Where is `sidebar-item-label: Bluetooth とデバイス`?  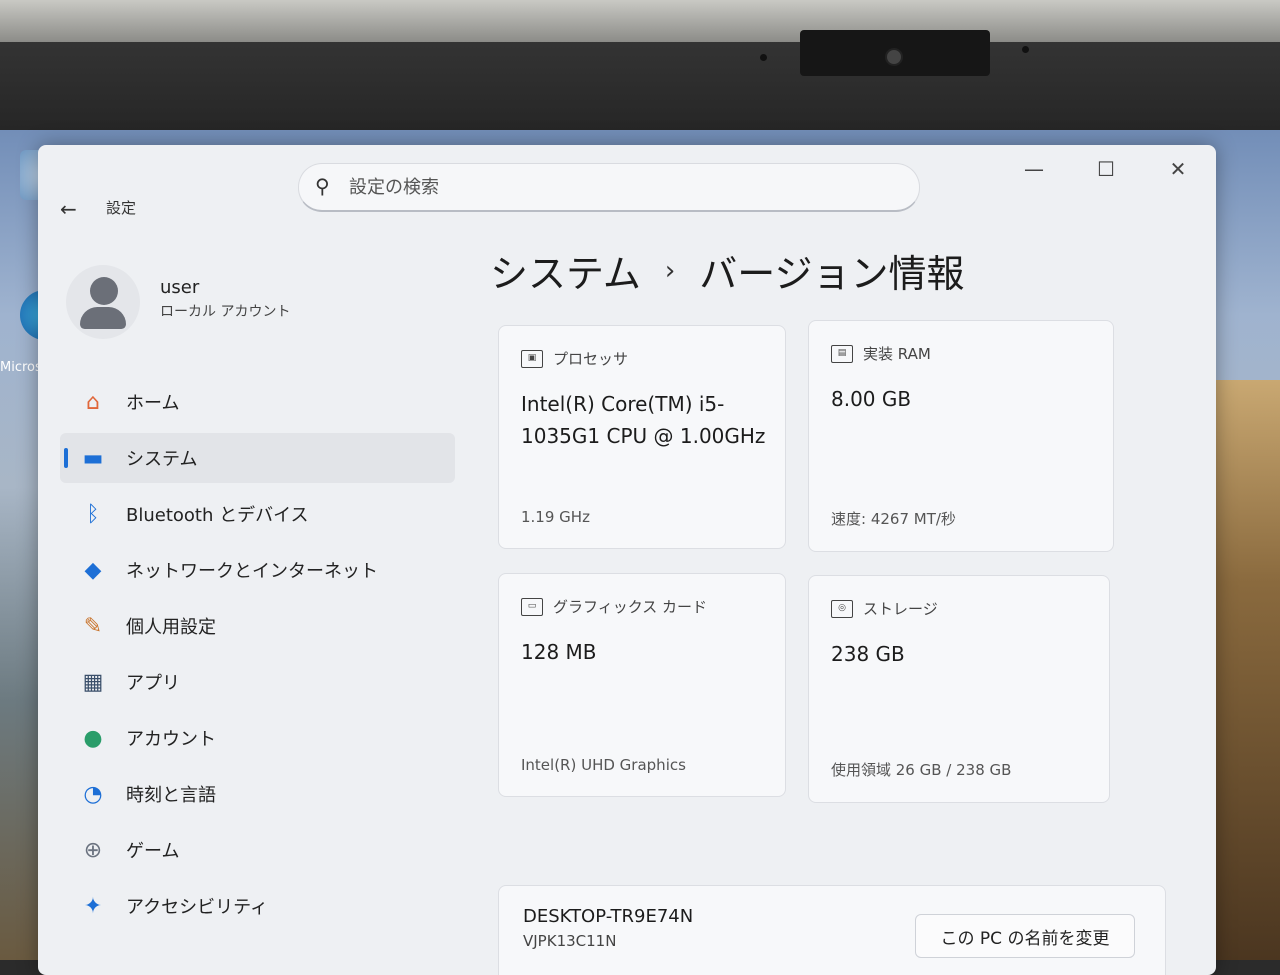 sidebar-item-label: Bluetooth とデバイス is located at coordinates (217, 515).